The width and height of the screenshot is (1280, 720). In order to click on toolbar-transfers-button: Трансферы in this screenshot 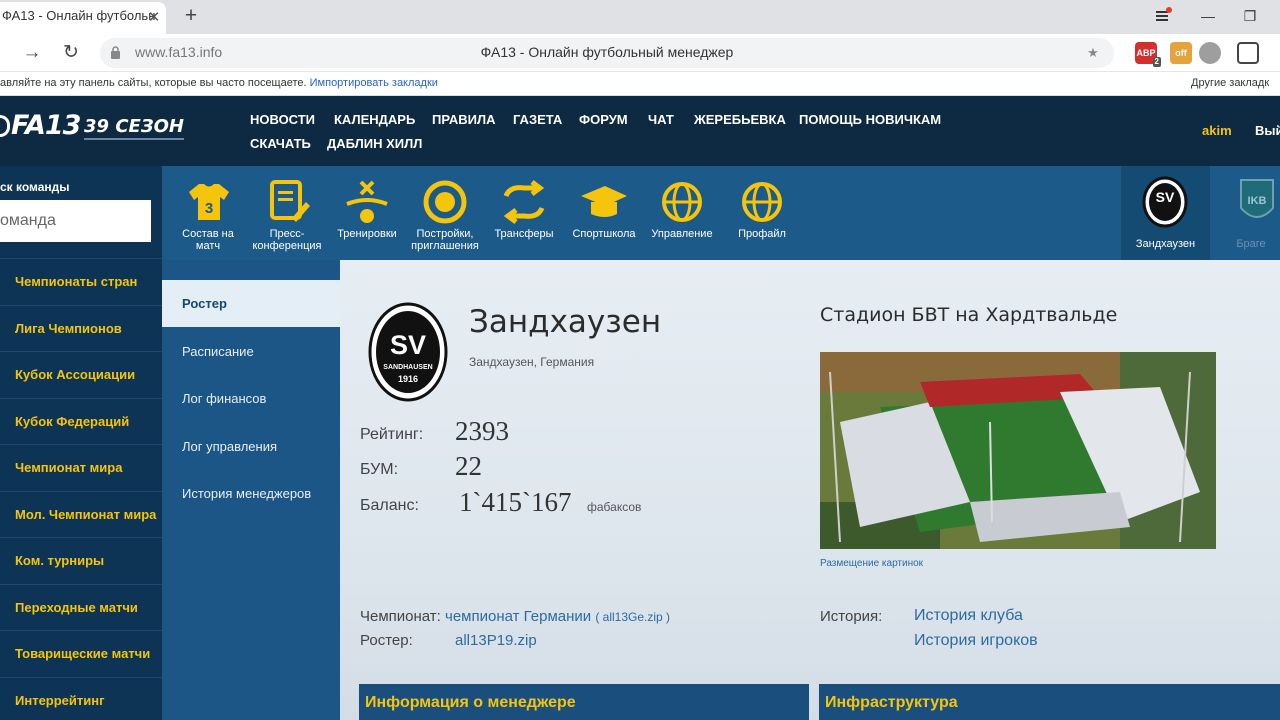, I will do `click(524, 213)`.